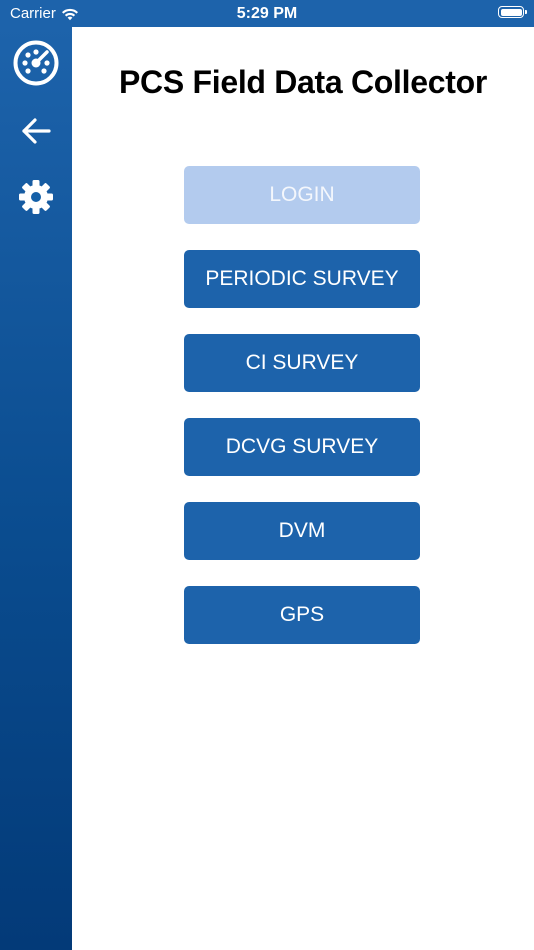  I want to click on dvm-button: DVM, so click(302, 531).